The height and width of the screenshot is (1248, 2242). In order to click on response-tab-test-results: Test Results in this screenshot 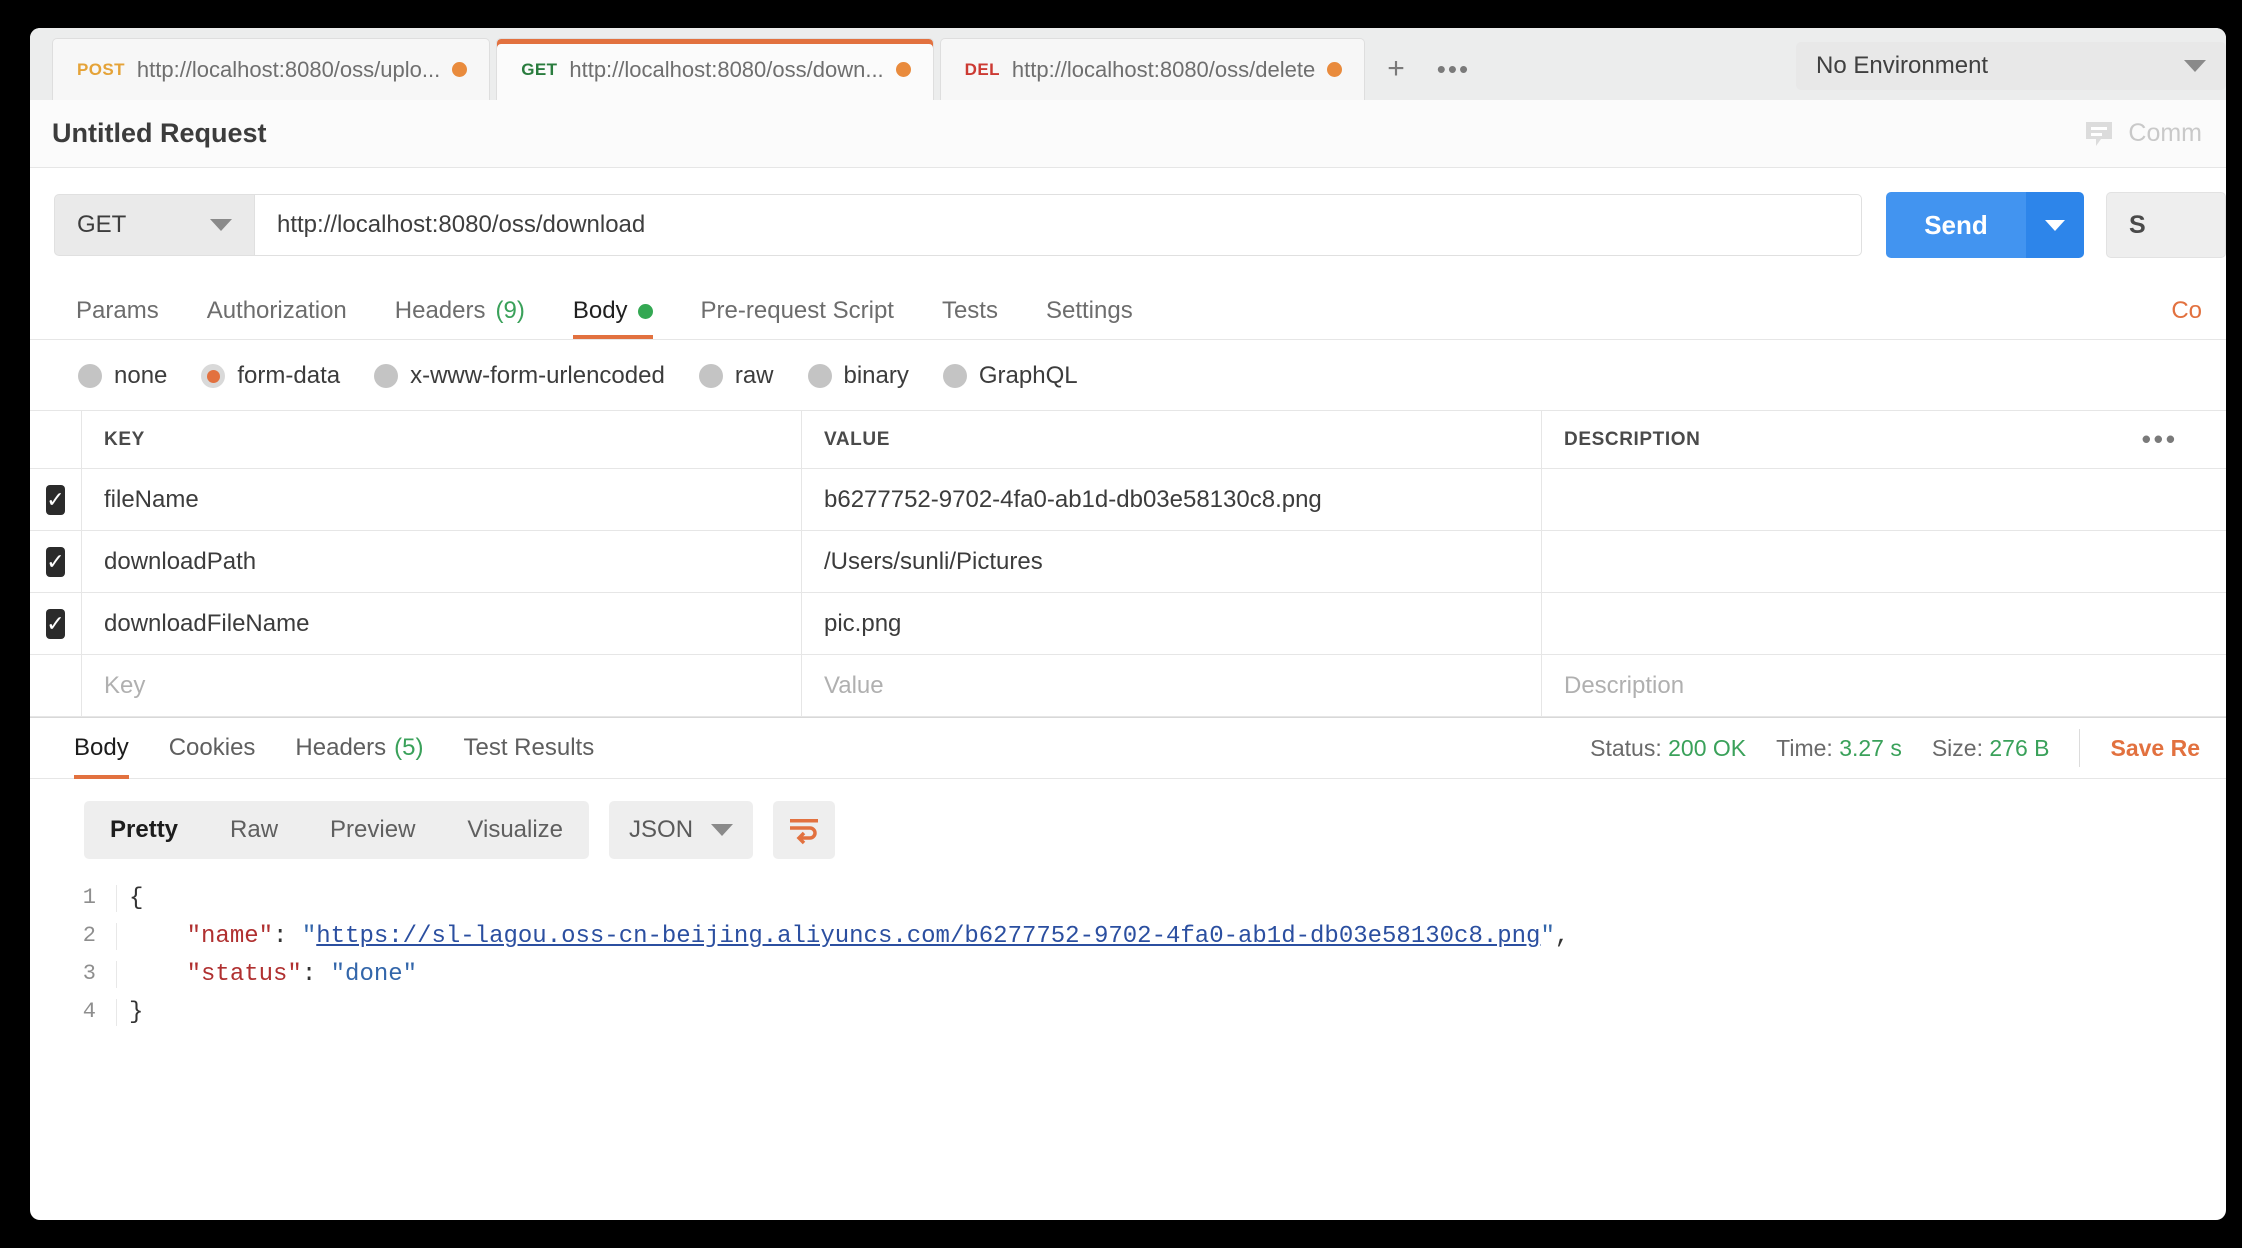, I will do `click(528, 748)`.